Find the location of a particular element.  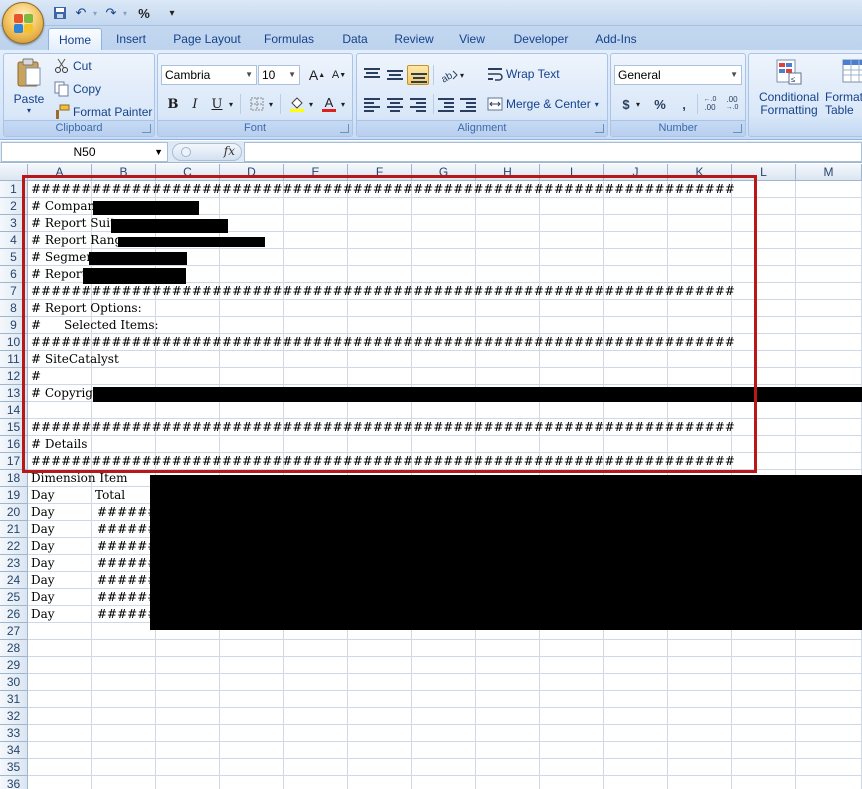

row-header-16: 16 is located at coordinates (14, 444).